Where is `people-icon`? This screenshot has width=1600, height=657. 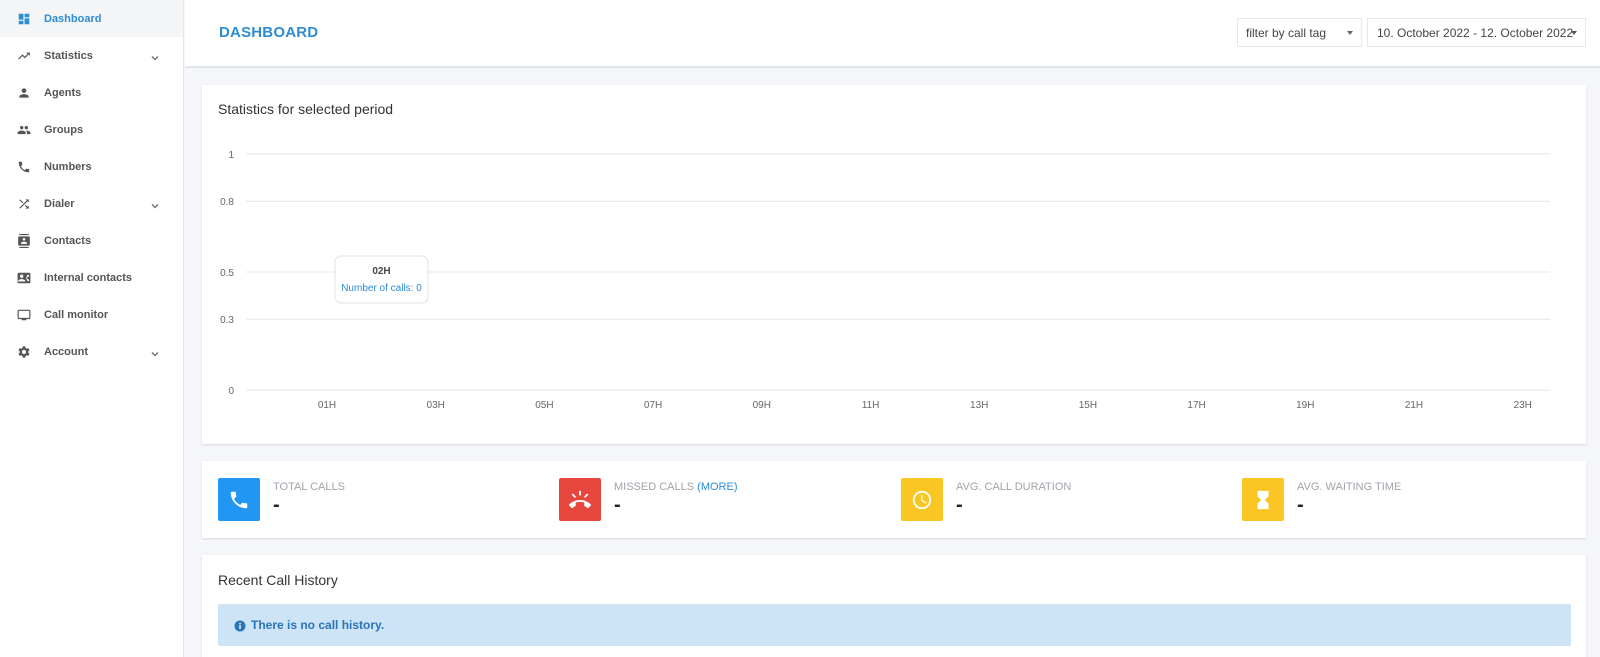
people-icon is located at coordinates (24, 130).